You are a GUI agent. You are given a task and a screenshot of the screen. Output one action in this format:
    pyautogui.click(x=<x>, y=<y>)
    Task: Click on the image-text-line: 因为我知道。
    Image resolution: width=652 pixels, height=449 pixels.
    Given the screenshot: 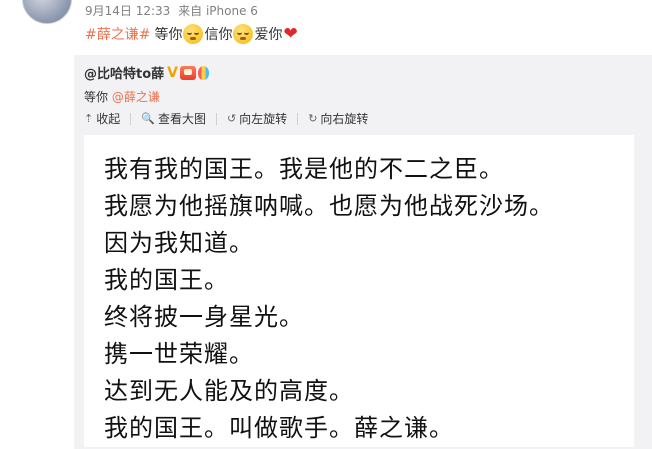 What is the action you would take?
    pyautogui.click(x=179, y=243)
    